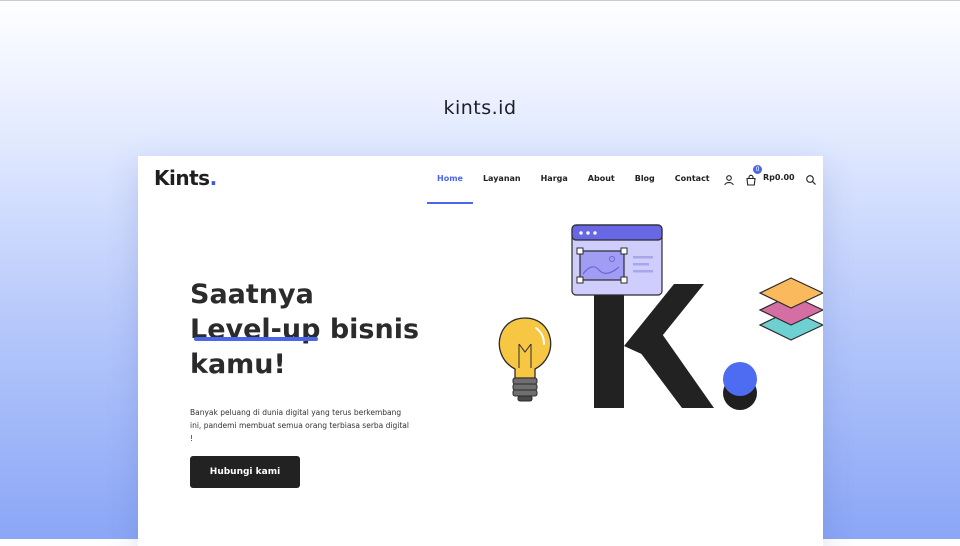  I want to click on logo-text: Kints, so click(182, 178).